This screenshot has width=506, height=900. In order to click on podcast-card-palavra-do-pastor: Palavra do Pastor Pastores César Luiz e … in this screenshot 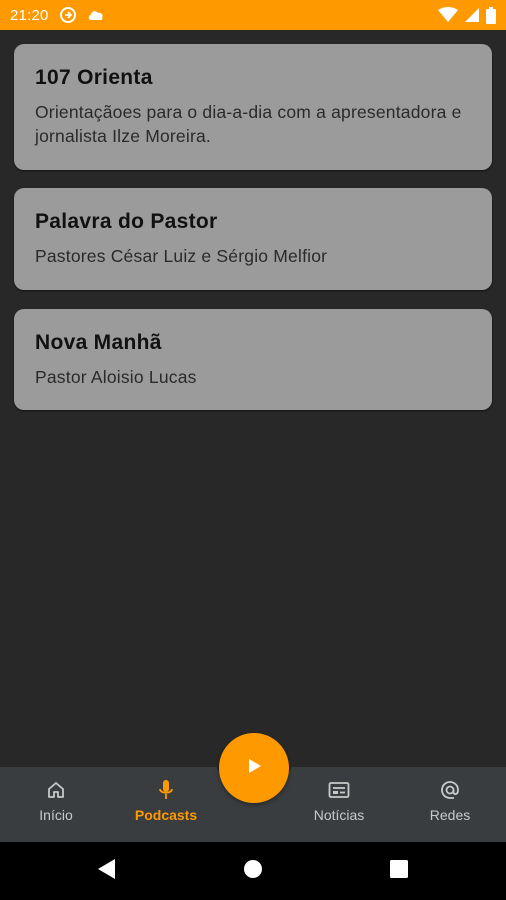, I will do `click(253, 239)`.